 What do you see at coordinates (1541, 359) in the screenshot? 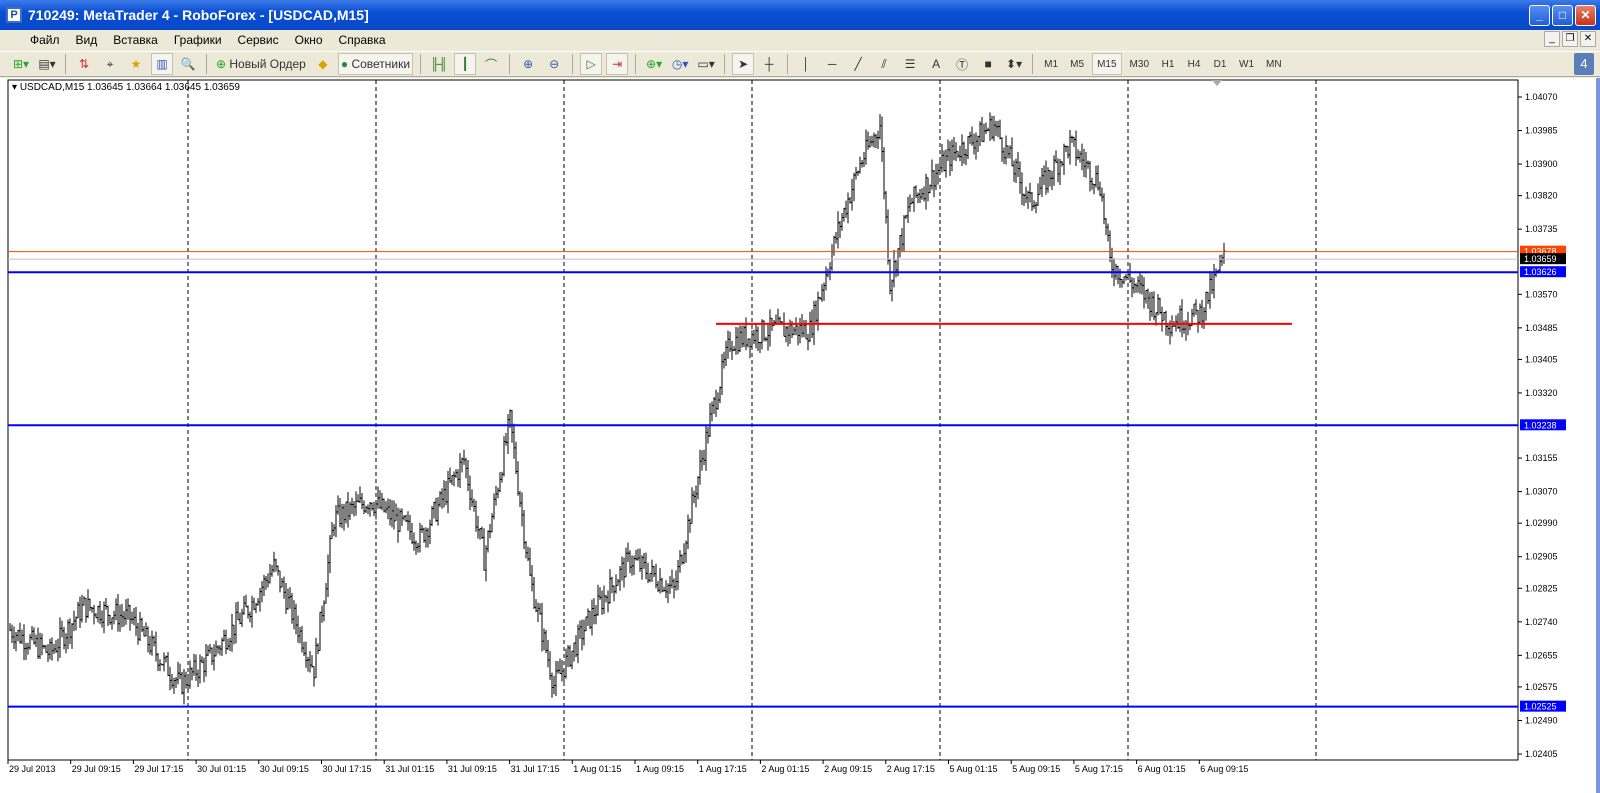
I see `y-tick-label: 1.03405` at bounding box center [1541, 359].